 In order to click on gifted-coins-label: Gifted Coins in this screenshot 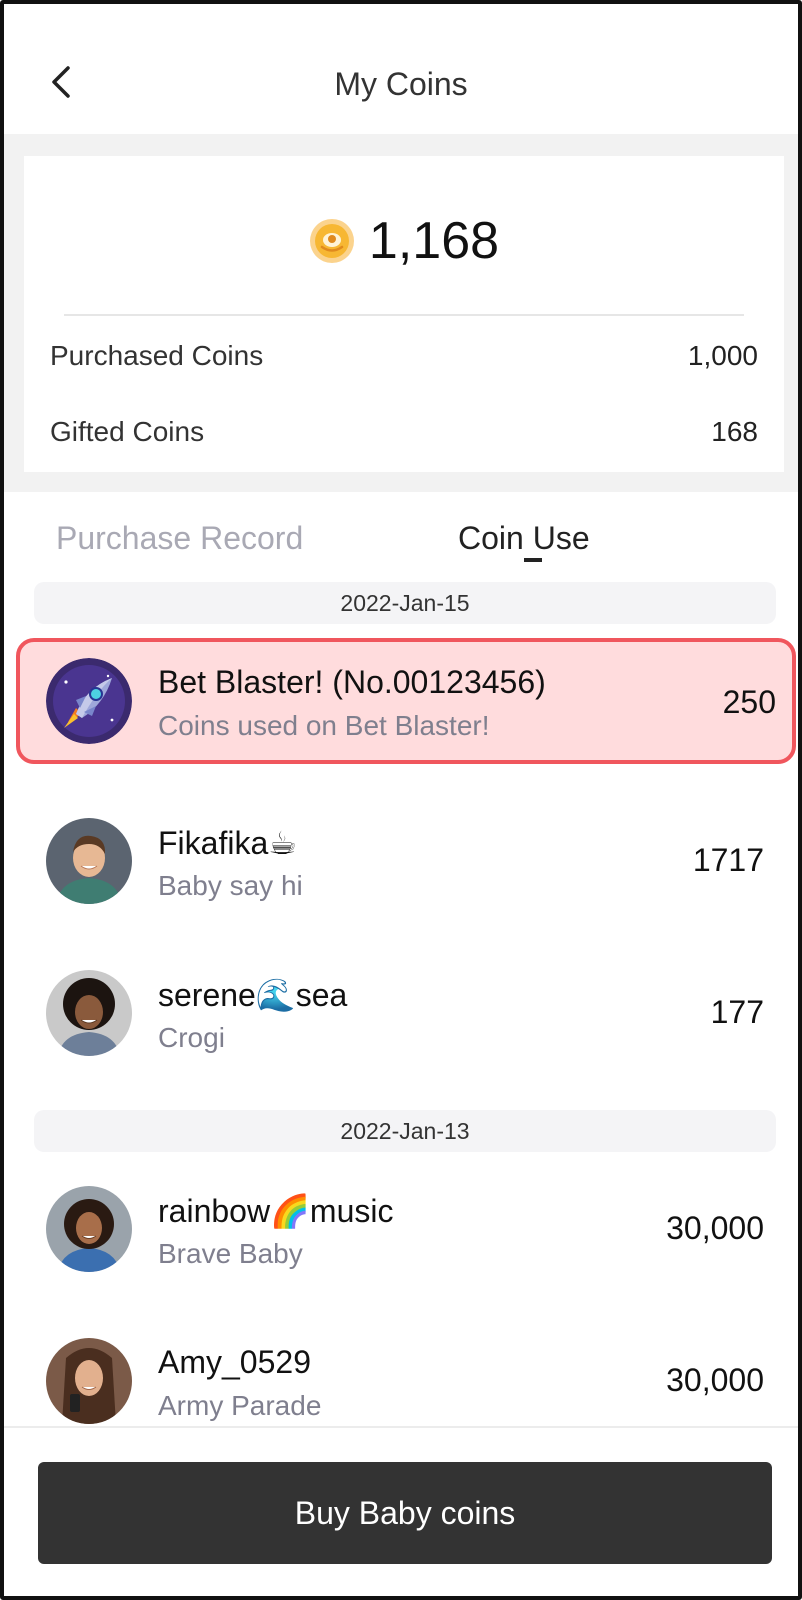, I will do `click(127, 431)`.